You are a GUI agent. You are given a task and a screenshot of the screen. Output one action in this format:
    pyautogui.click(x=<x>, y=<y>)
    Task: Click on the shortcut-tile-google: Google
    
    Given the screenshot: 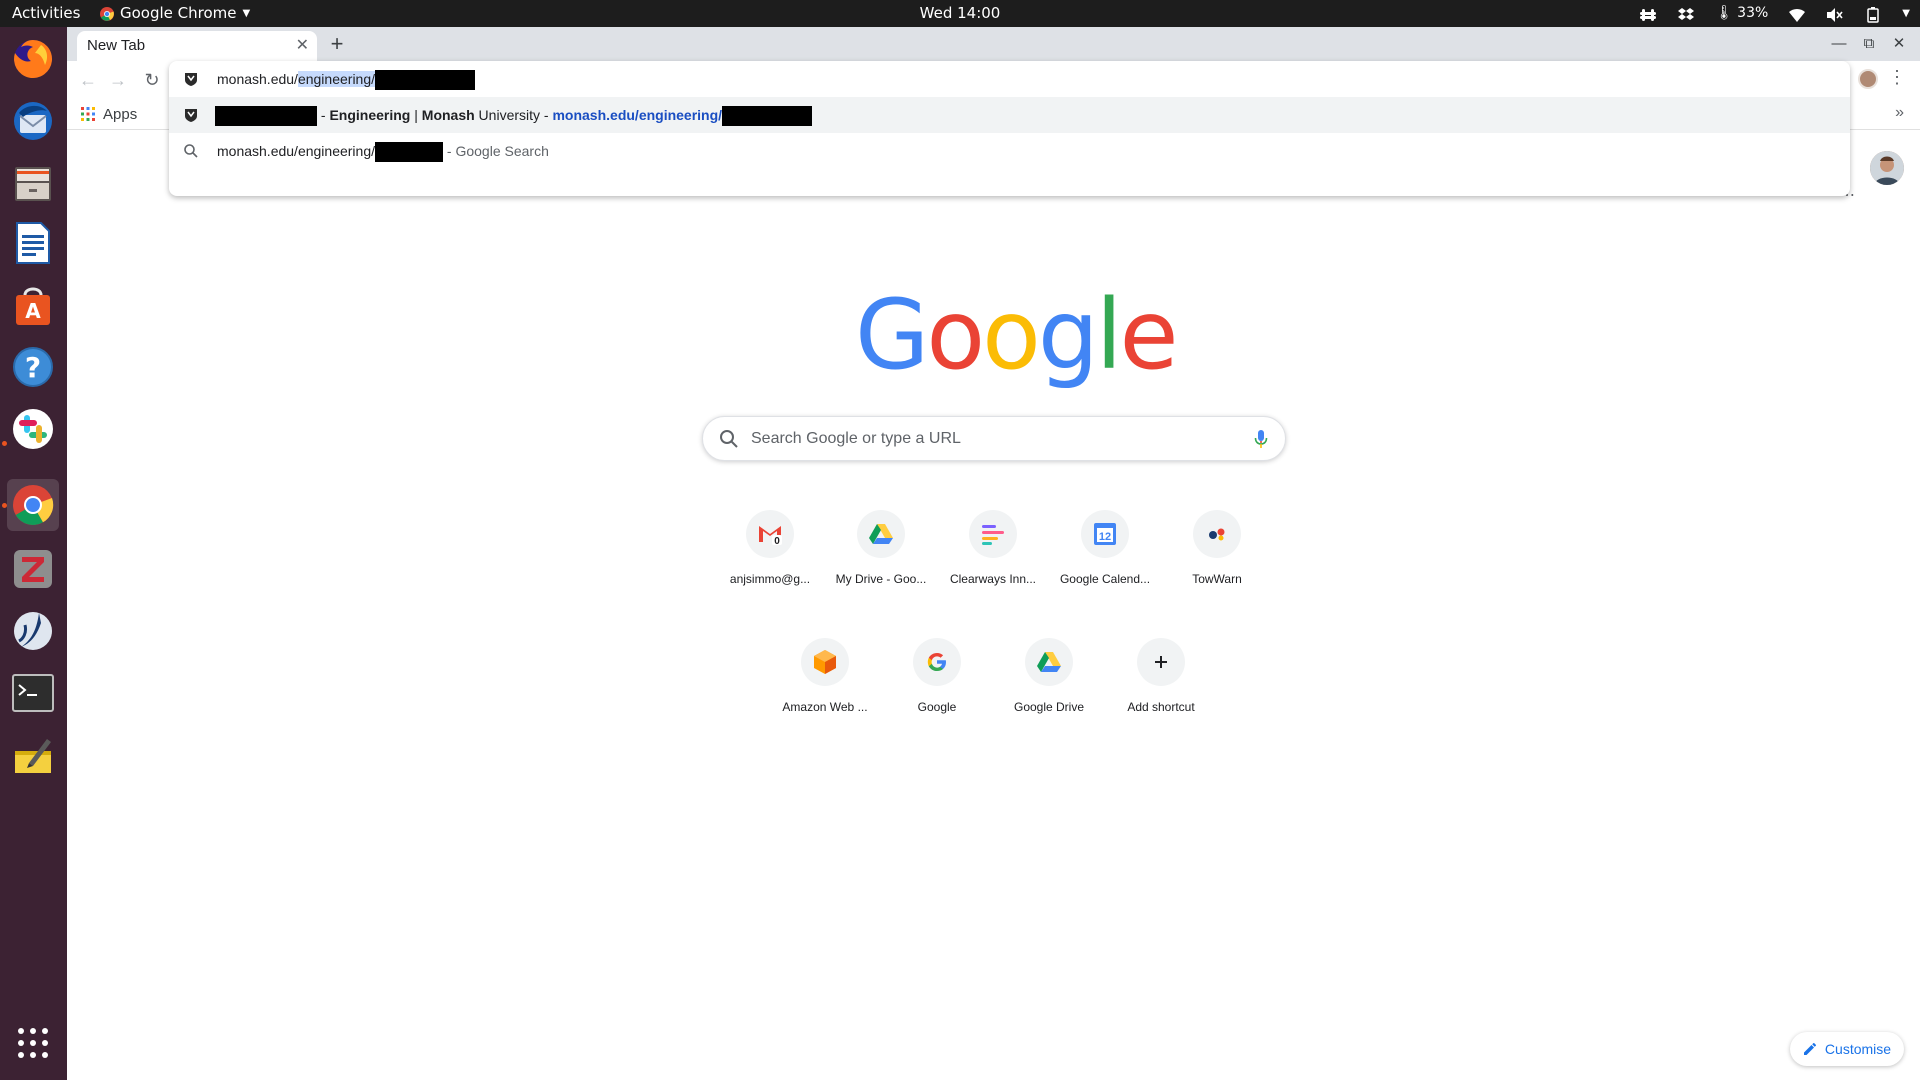 What is the action you would take?
    pyautogui.click(x=937, y=684)
    